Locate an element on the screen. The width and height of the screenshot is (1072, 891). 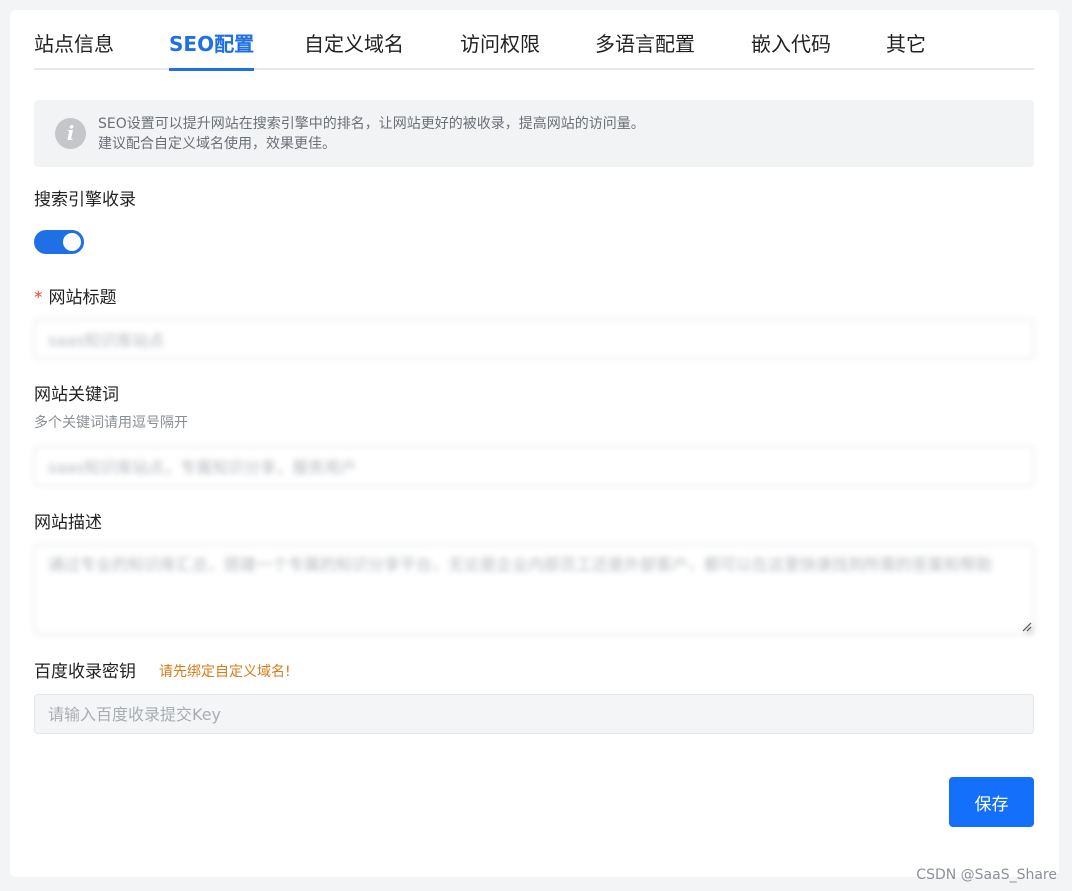
baidu-key-label: 百度收录密钥 is located at coordinates (85, 672).